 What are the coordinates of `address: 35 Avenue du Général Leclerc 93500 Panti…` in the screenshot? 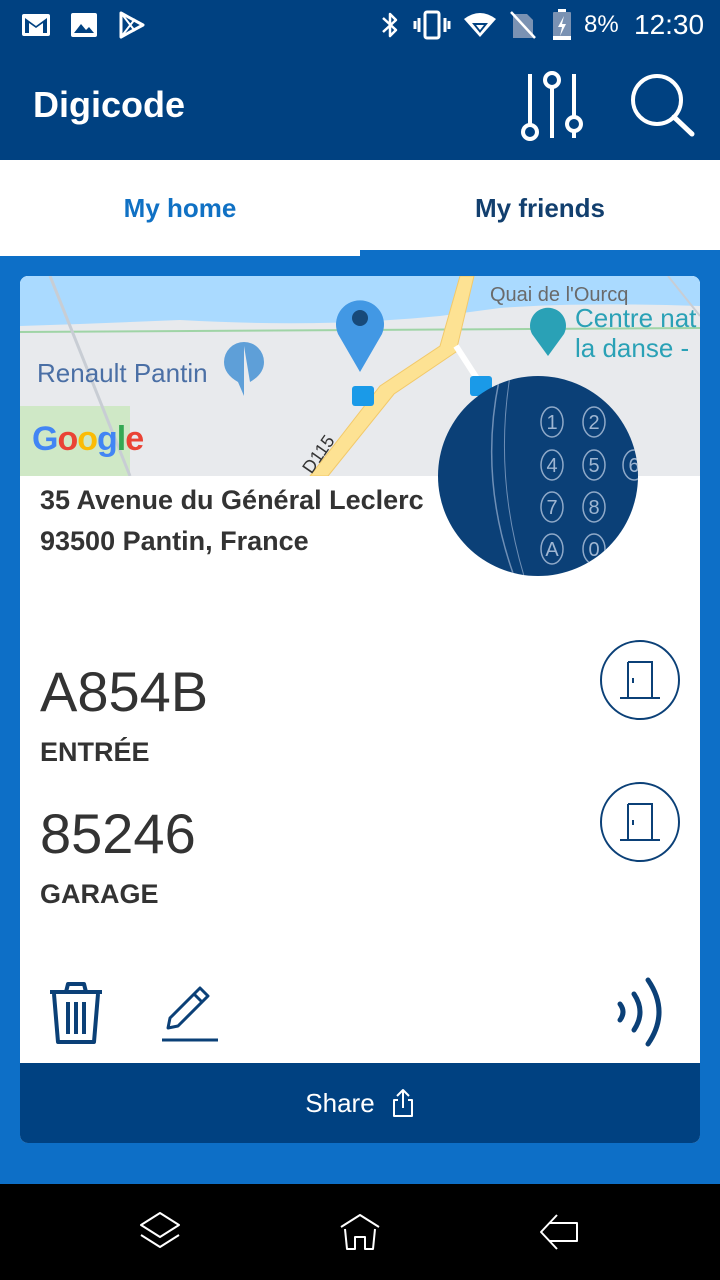 It's located at (232, 521).